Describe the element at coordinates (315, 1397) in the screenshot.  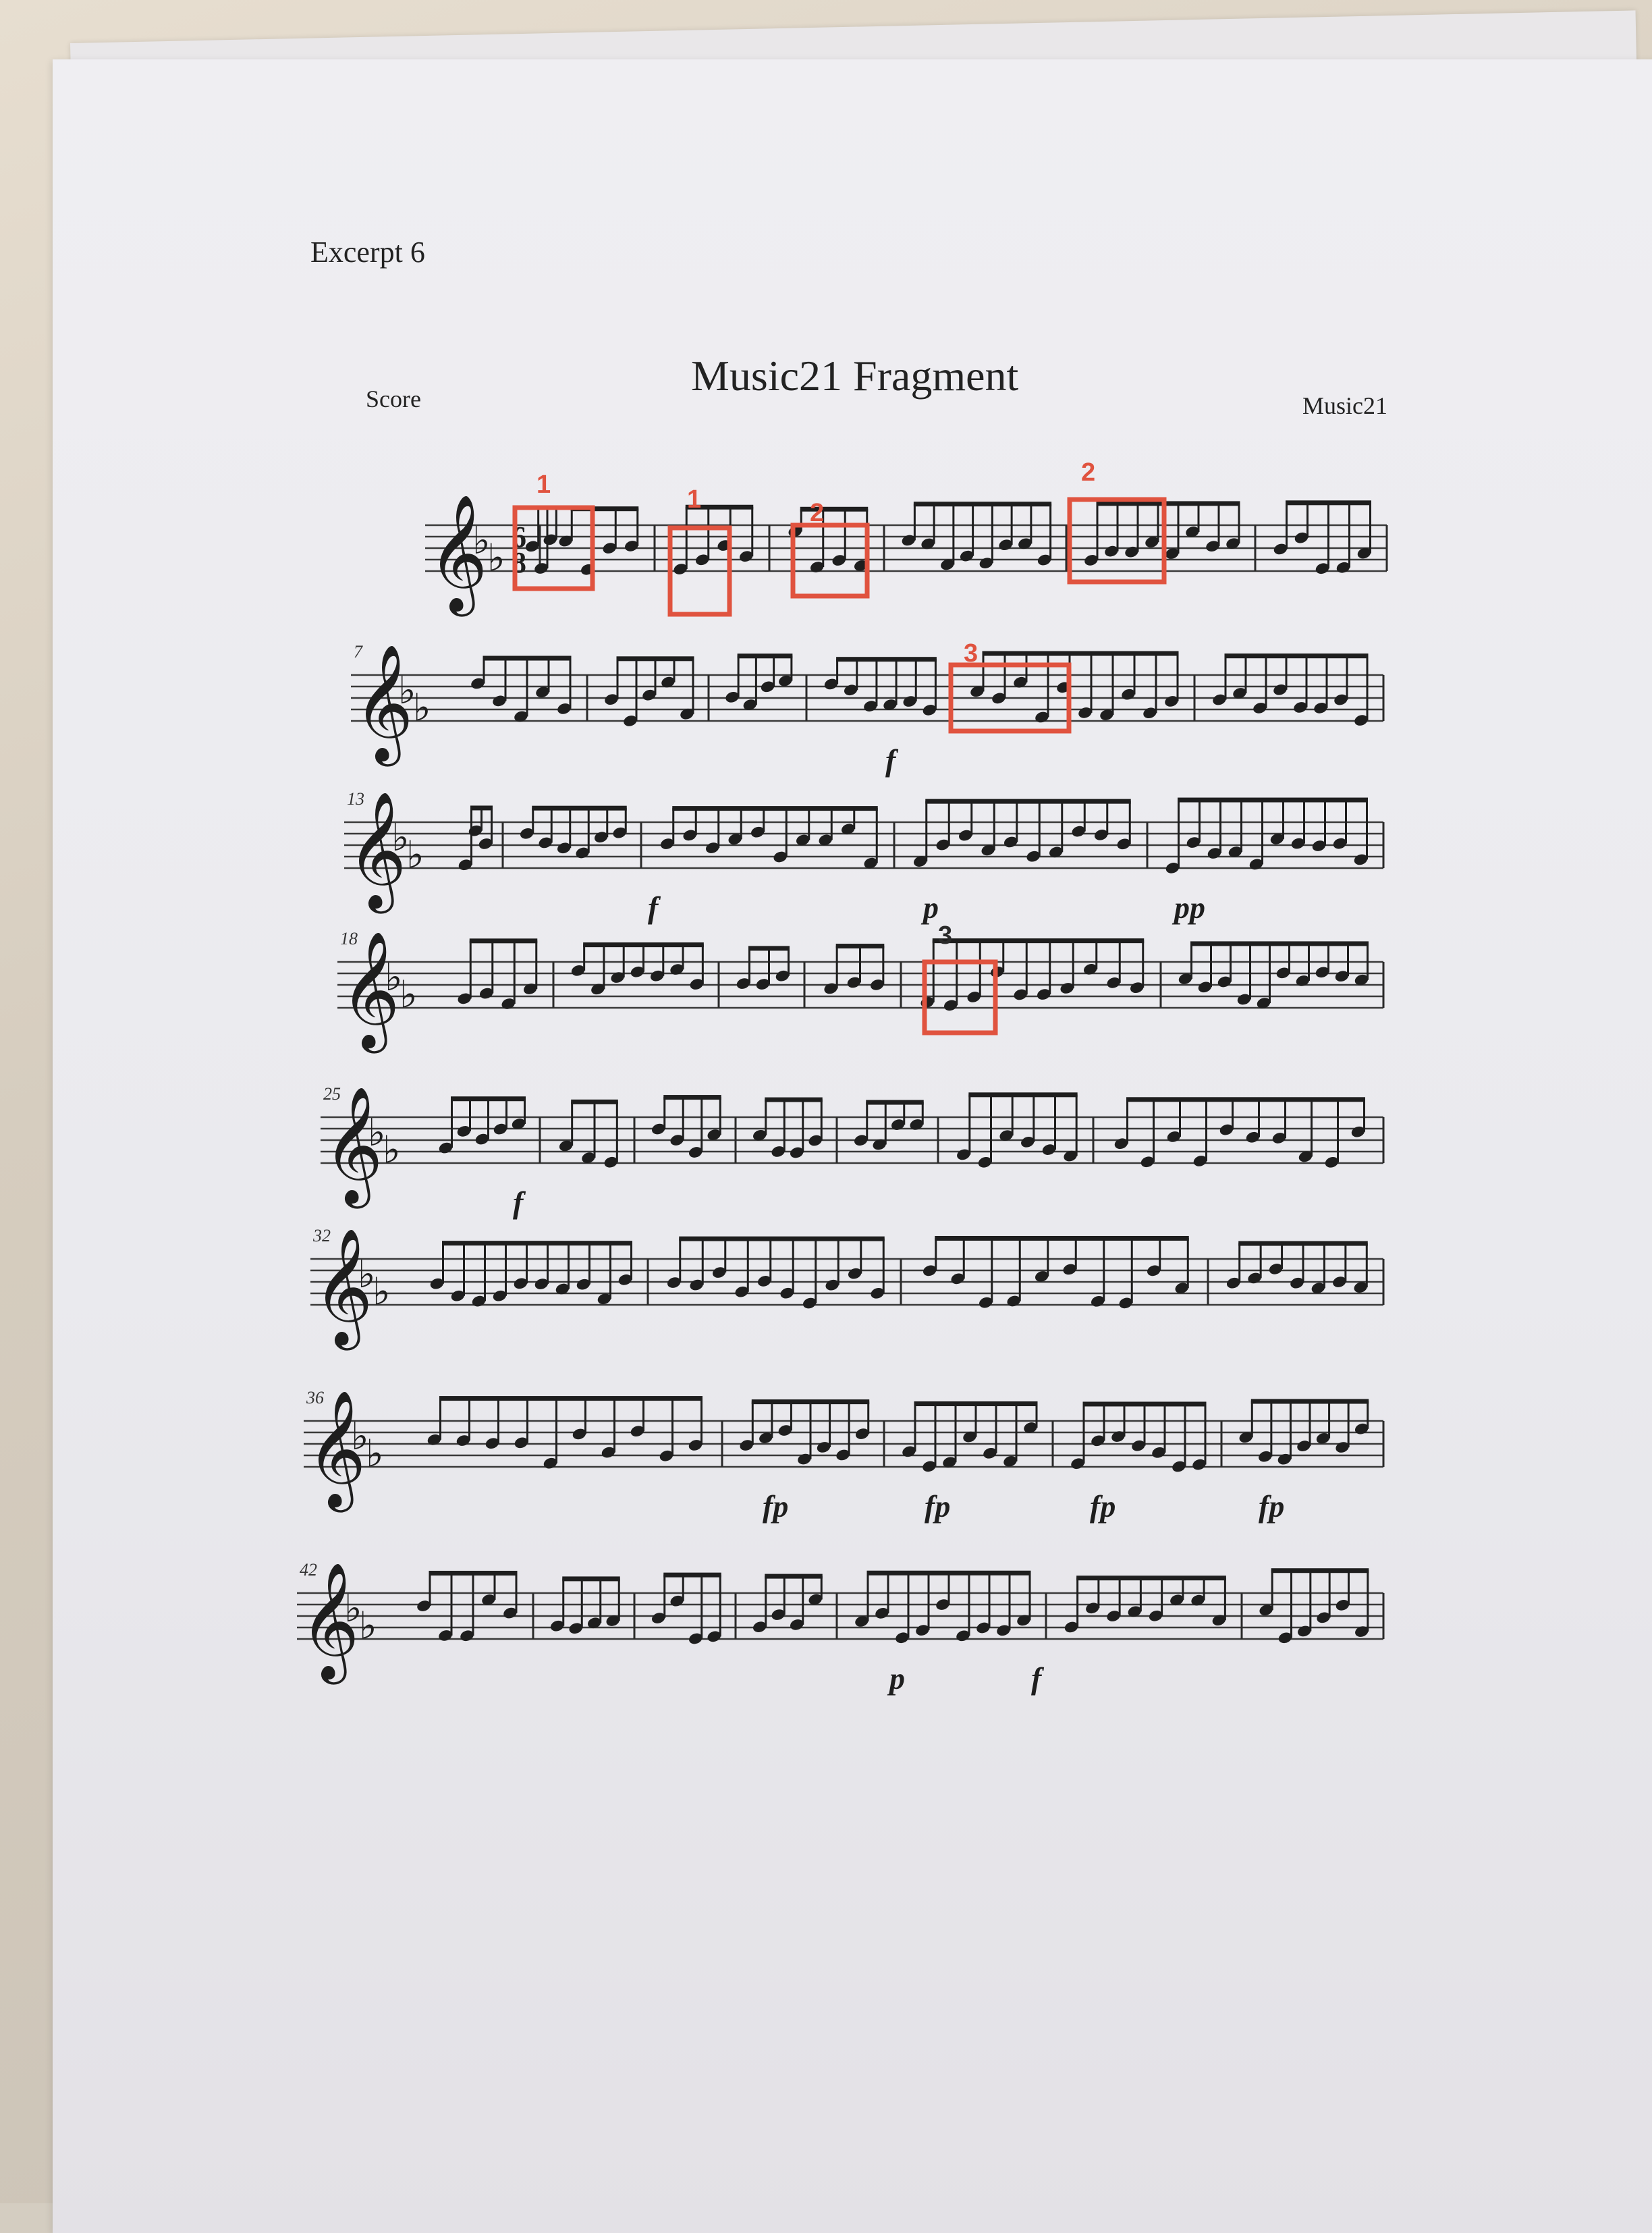
I see `measure-number: 36` at that location.